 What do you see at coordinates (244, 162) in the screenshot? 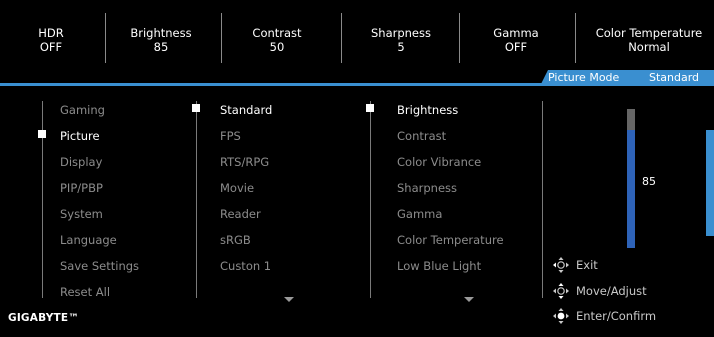
I see `mode-item-rts-rpg: RTS/RPG` at bounding box center [244, 162].